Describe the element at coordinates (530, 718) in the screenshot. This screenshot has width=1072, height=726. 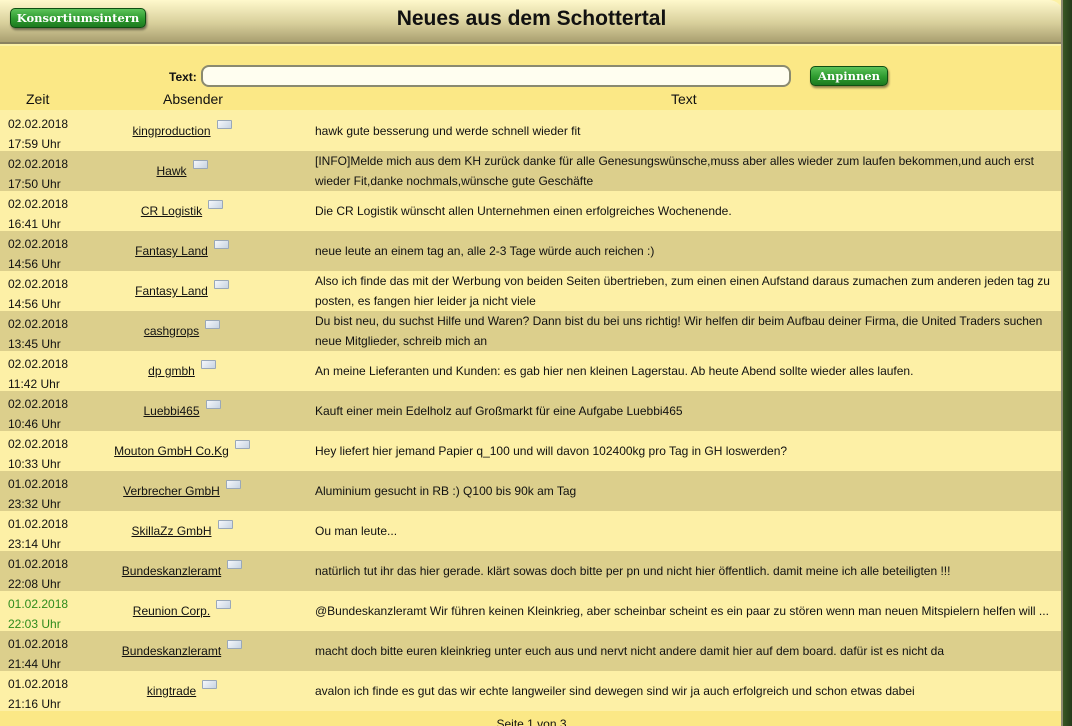
I see `pagination: Seite 1 von 3` at that location.